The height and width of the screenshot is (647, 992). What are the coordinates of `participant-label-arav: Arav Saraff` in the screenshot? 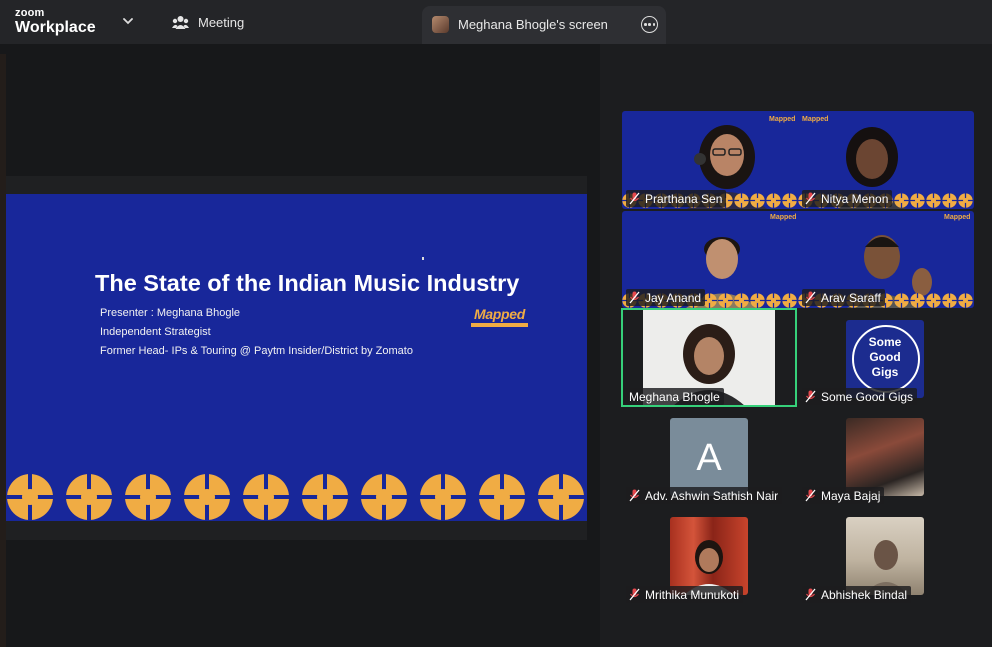 It's located at (843, 297).